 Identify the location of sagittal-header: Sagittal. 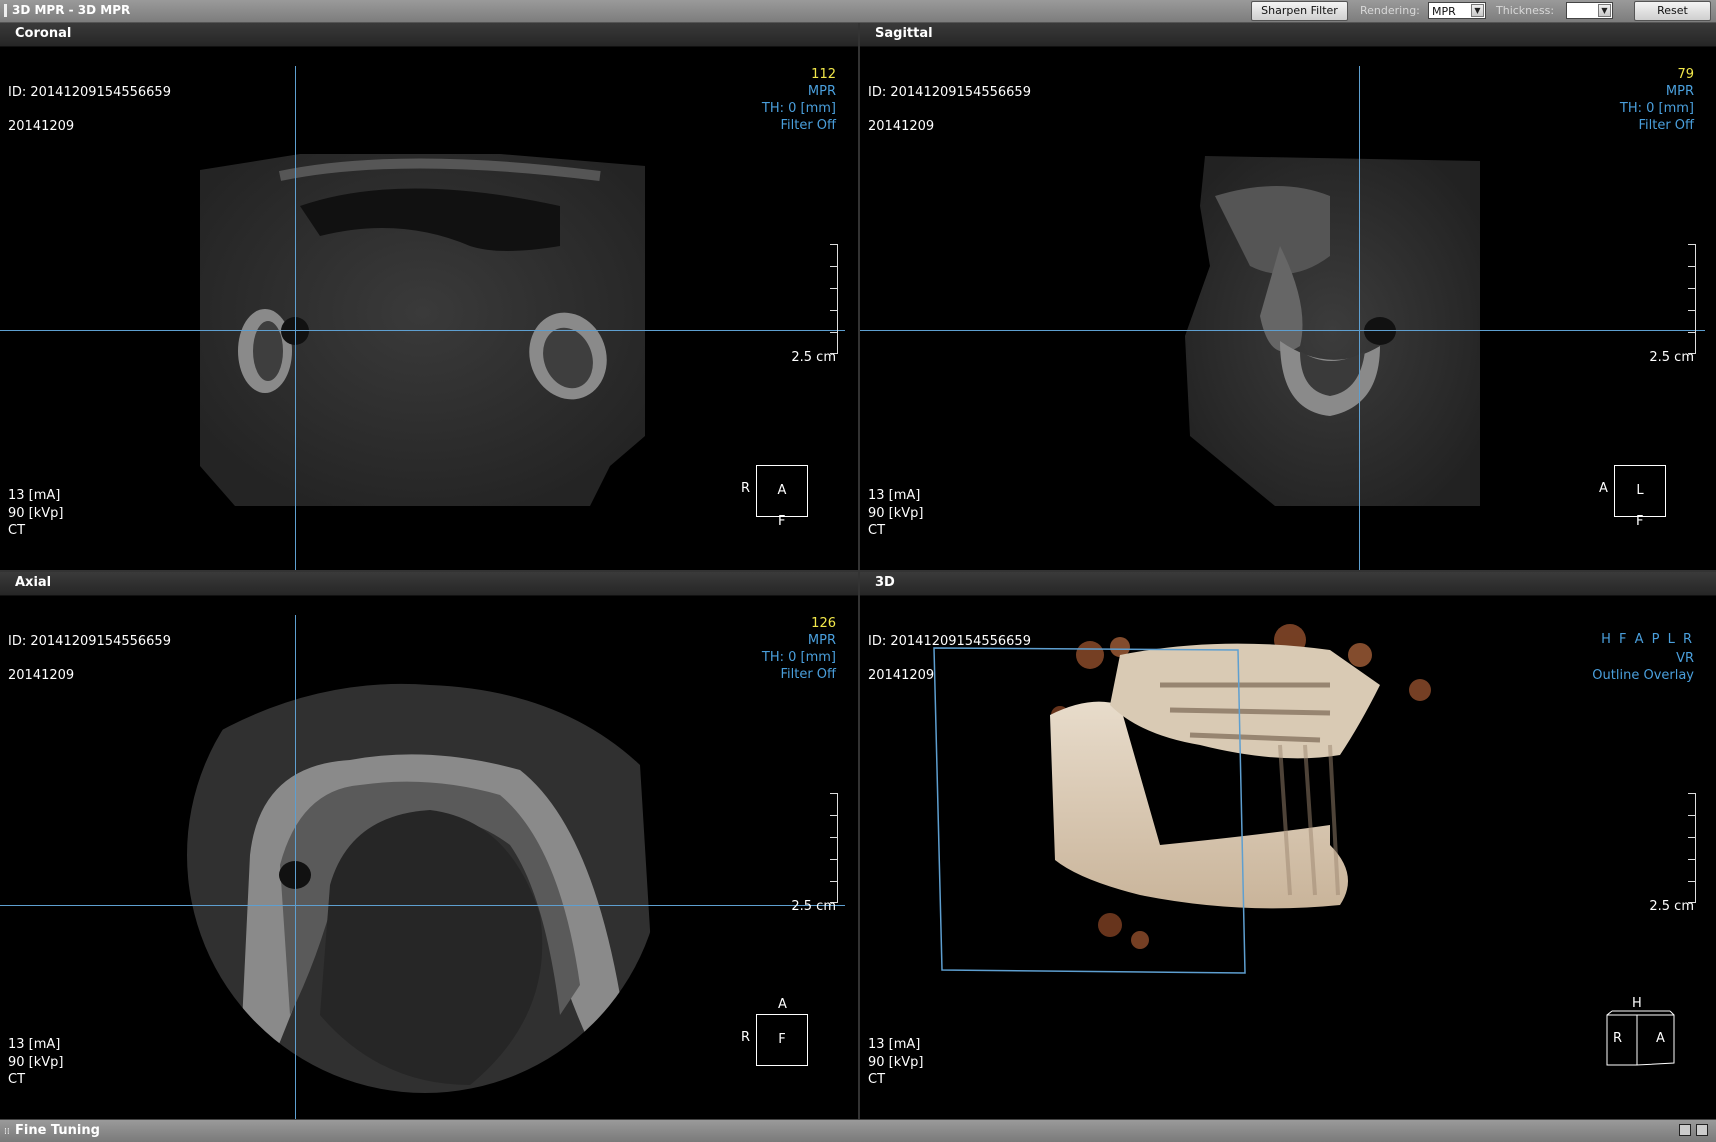
(1288, 35).